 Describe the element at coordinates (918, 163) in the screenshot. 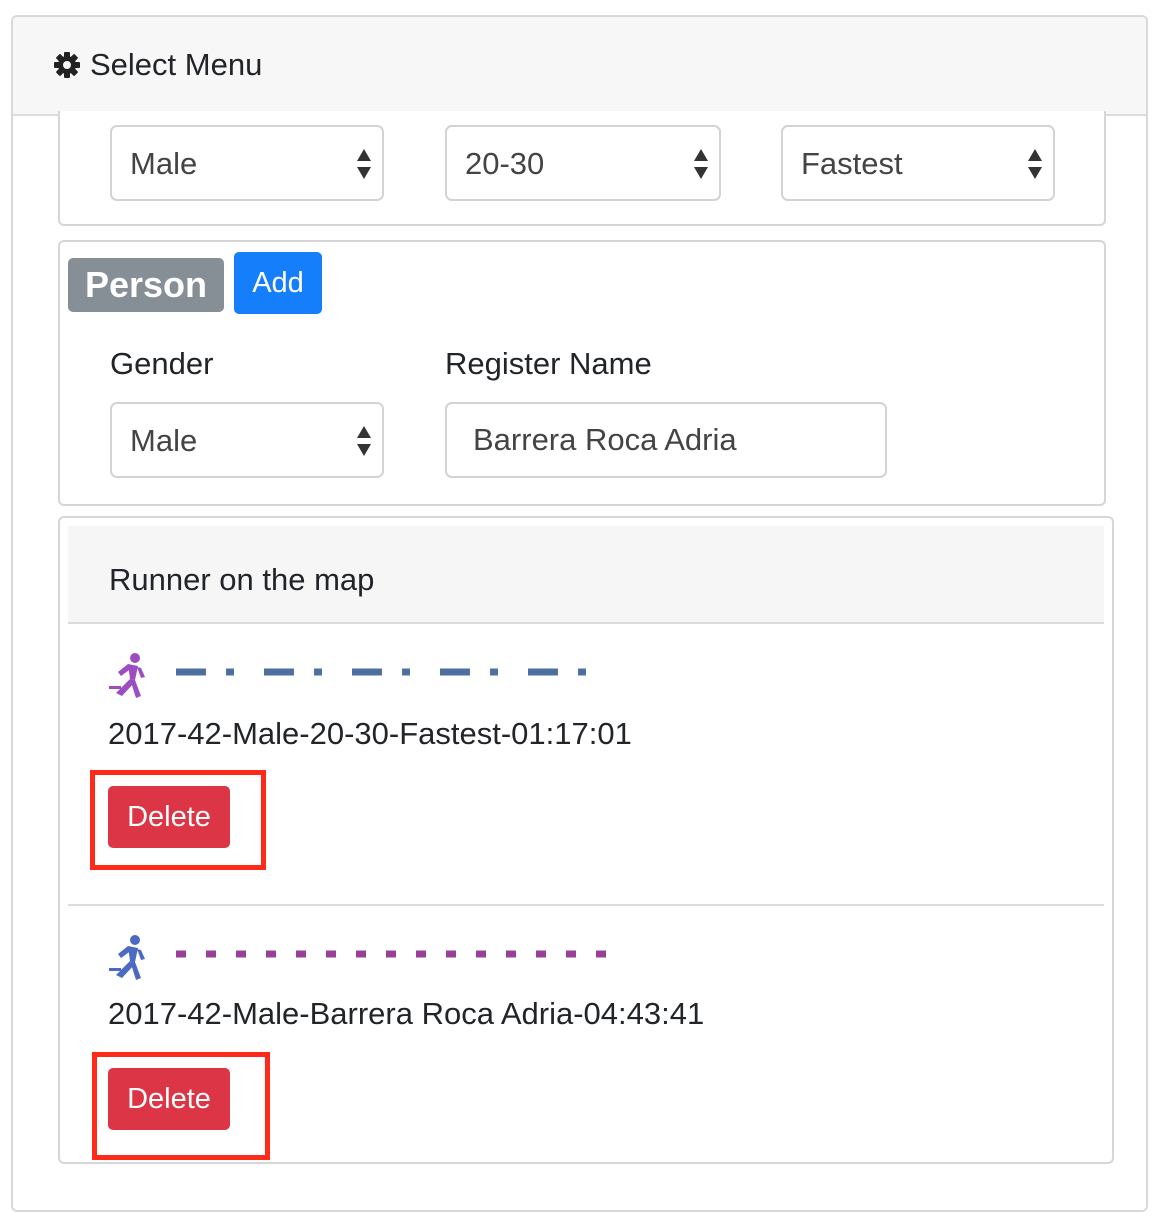

I see `sort-select: Fastest` at that location.